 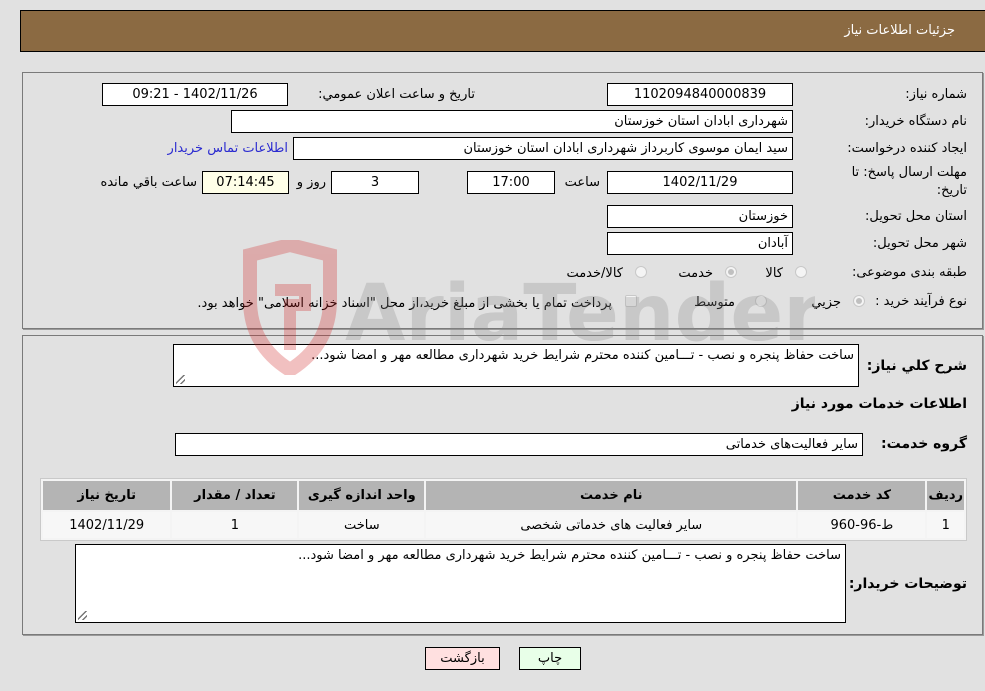 I want to click on process-option-medium: متوسط, so click(x=714, y=302).